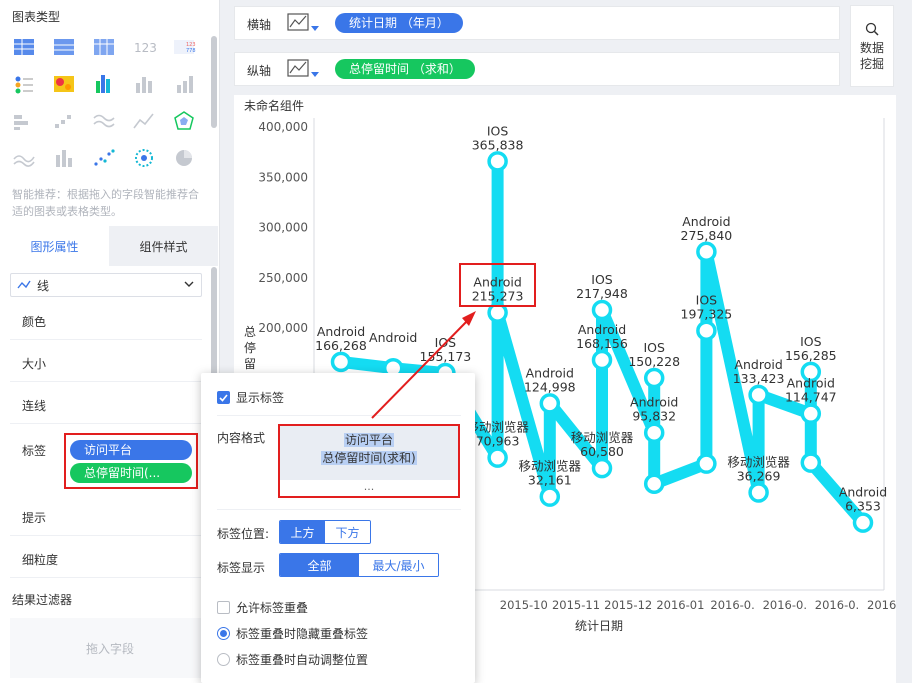 This screenshot has width=912, height=683. Describe the element at coordinates (707, 235) in the screenshot. I see `data-label-value: 275,840` at that location.